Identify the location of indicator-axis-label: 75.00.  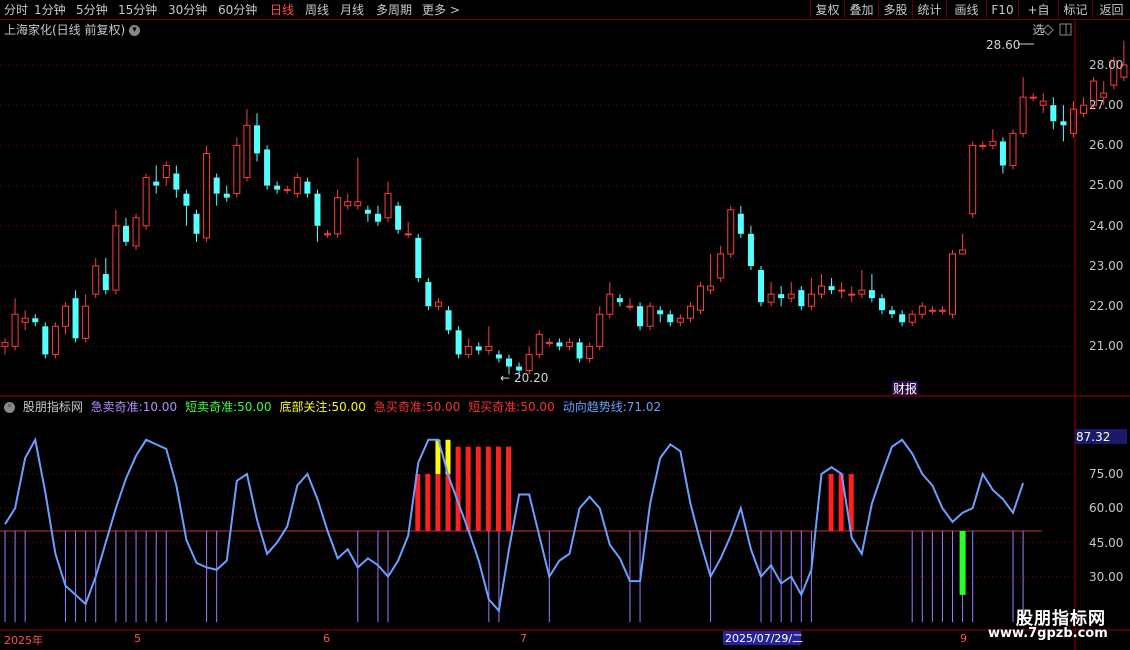
(1106, 474).